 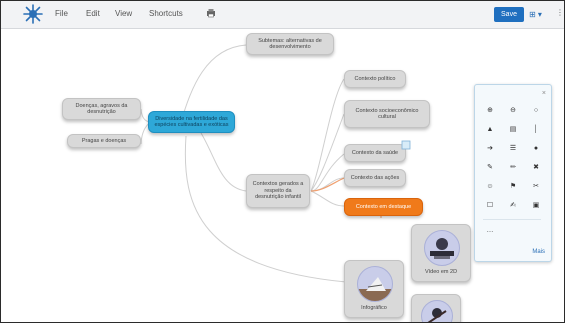 I want to click on line-icon: │, so click(x=536, y=130).